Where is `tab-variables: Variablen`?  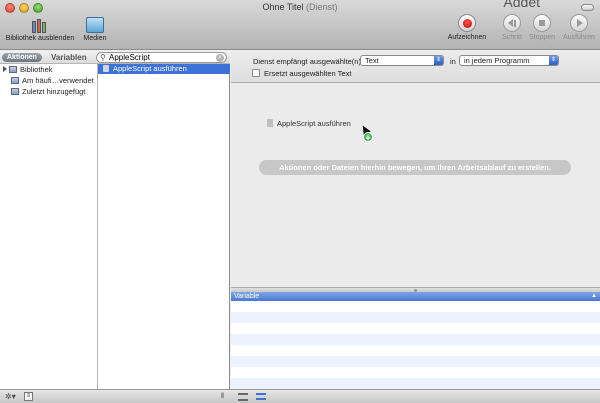
tab-variables: Variablen is located at coordinates (69, 57).